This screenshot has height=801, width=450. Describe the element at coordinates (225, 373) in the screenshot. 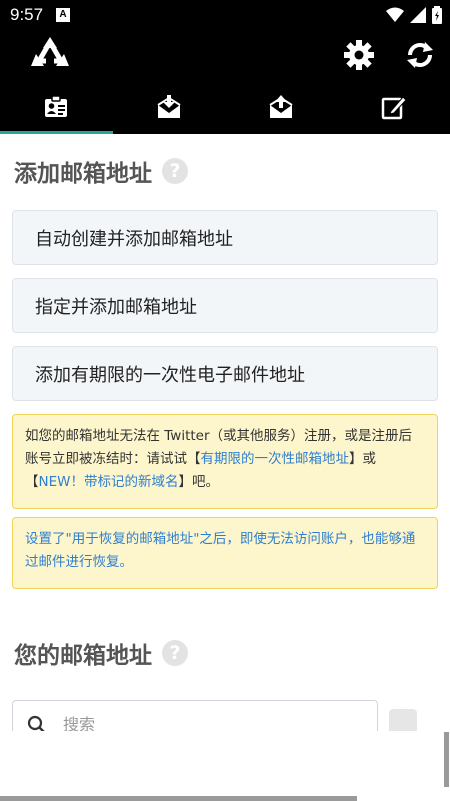

I see `add-disposable-address-button: 添加有期限的一次性电子邮件地址` at that location.